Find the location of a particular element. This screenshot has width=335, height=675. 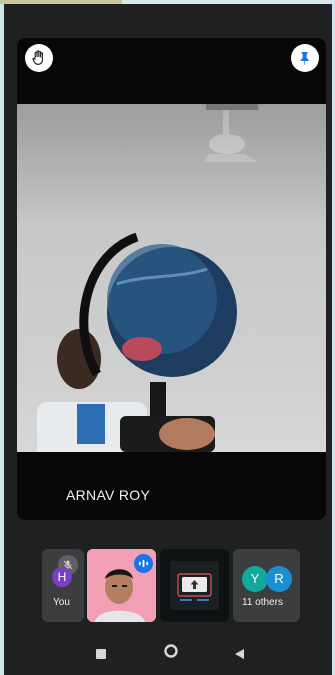

self-tile: H You is located at coordinates (63, 585).